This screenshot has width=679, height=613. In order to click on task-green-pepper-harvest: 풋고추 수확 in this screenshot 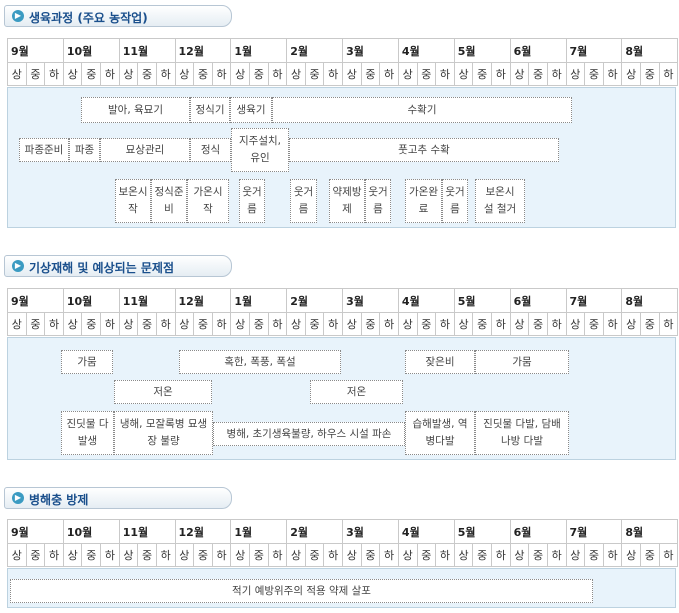, I will do `click(424, 150)`.